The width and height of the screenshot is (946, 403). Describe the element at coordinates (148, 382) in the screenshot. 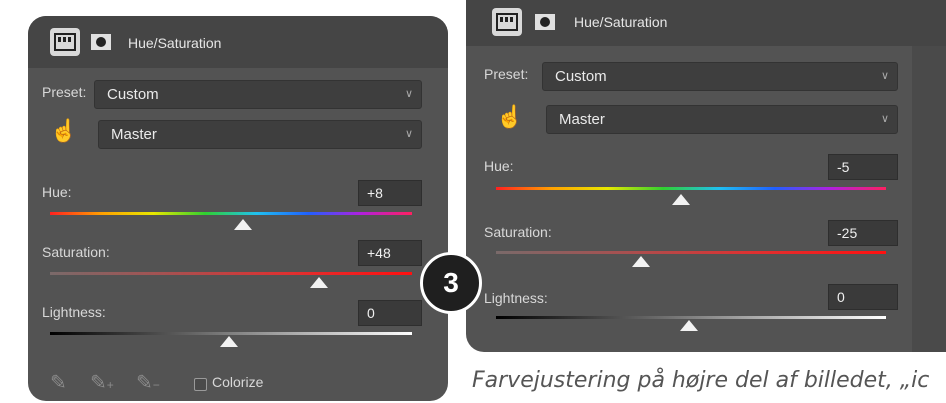

I see `eyedropper-subtract-icon: ✎−` at that location.